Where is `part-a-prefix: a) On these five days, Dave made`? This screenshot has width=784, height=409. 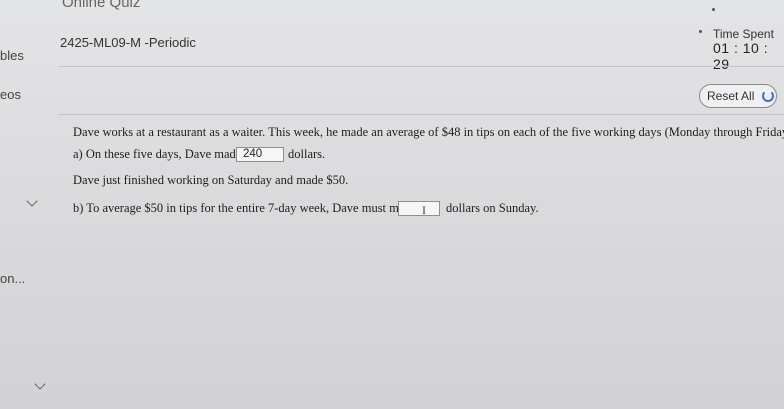
part-a-prefix: a) On these five days, Dave made is located at coordinates (157, 154).